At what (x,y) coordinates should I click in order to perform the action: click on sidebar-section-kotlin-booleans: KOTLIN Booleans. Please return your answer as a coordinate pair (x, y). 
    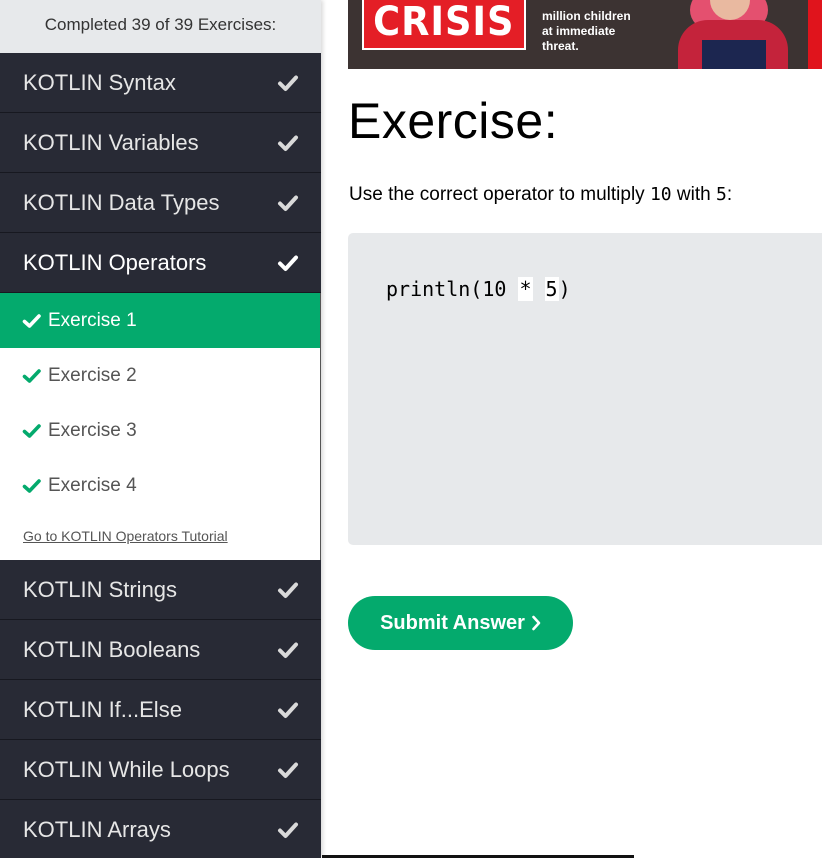
    Looking at the image, I should click on (160, 650).